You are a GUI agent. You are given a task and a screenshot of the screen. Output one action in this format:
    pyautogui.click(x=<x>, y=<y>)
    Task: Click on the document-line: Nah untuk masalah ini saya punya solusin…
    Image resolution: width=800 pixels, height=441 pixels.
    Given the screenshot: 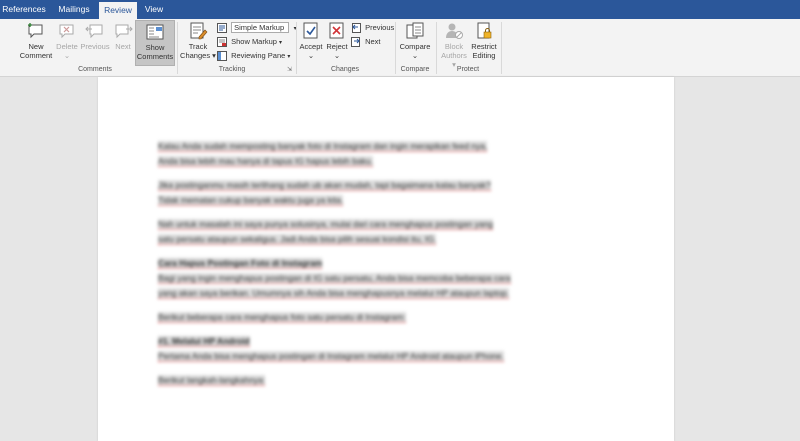 What is the action you would take?
    pyautogui.click(x=388, y=224)
    